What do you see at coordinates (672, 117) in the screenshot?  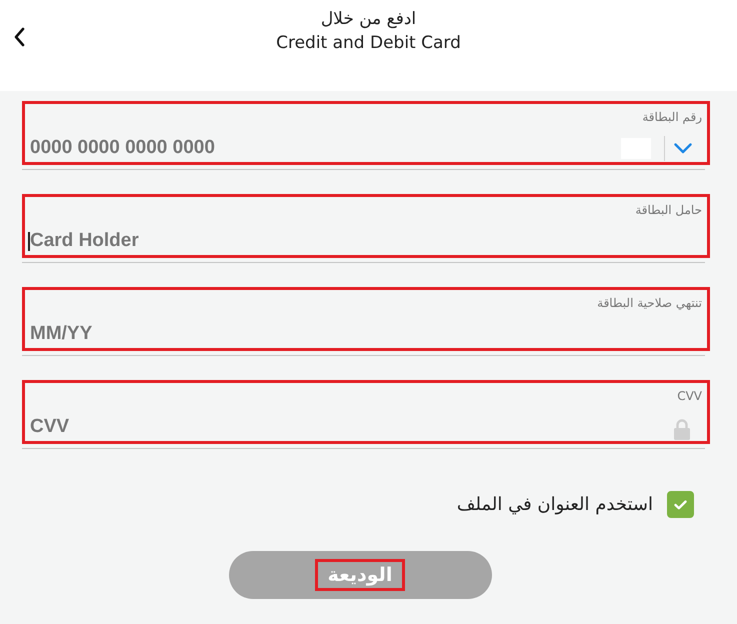 I see `field-label: رقم البطاقة` at bounding box center [672, 117].